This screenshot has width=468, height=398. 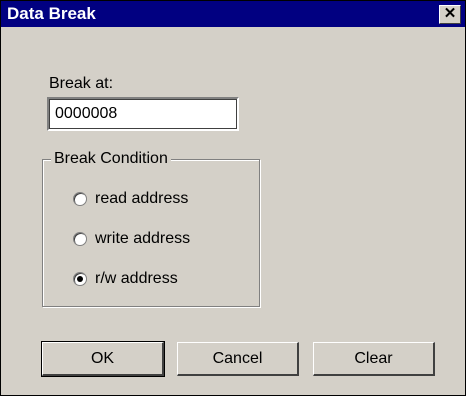 What do you see at coordinates (81, 83) in the screenshot?
I see `break-at-label: Break at:` at bounding box center [81, 83].